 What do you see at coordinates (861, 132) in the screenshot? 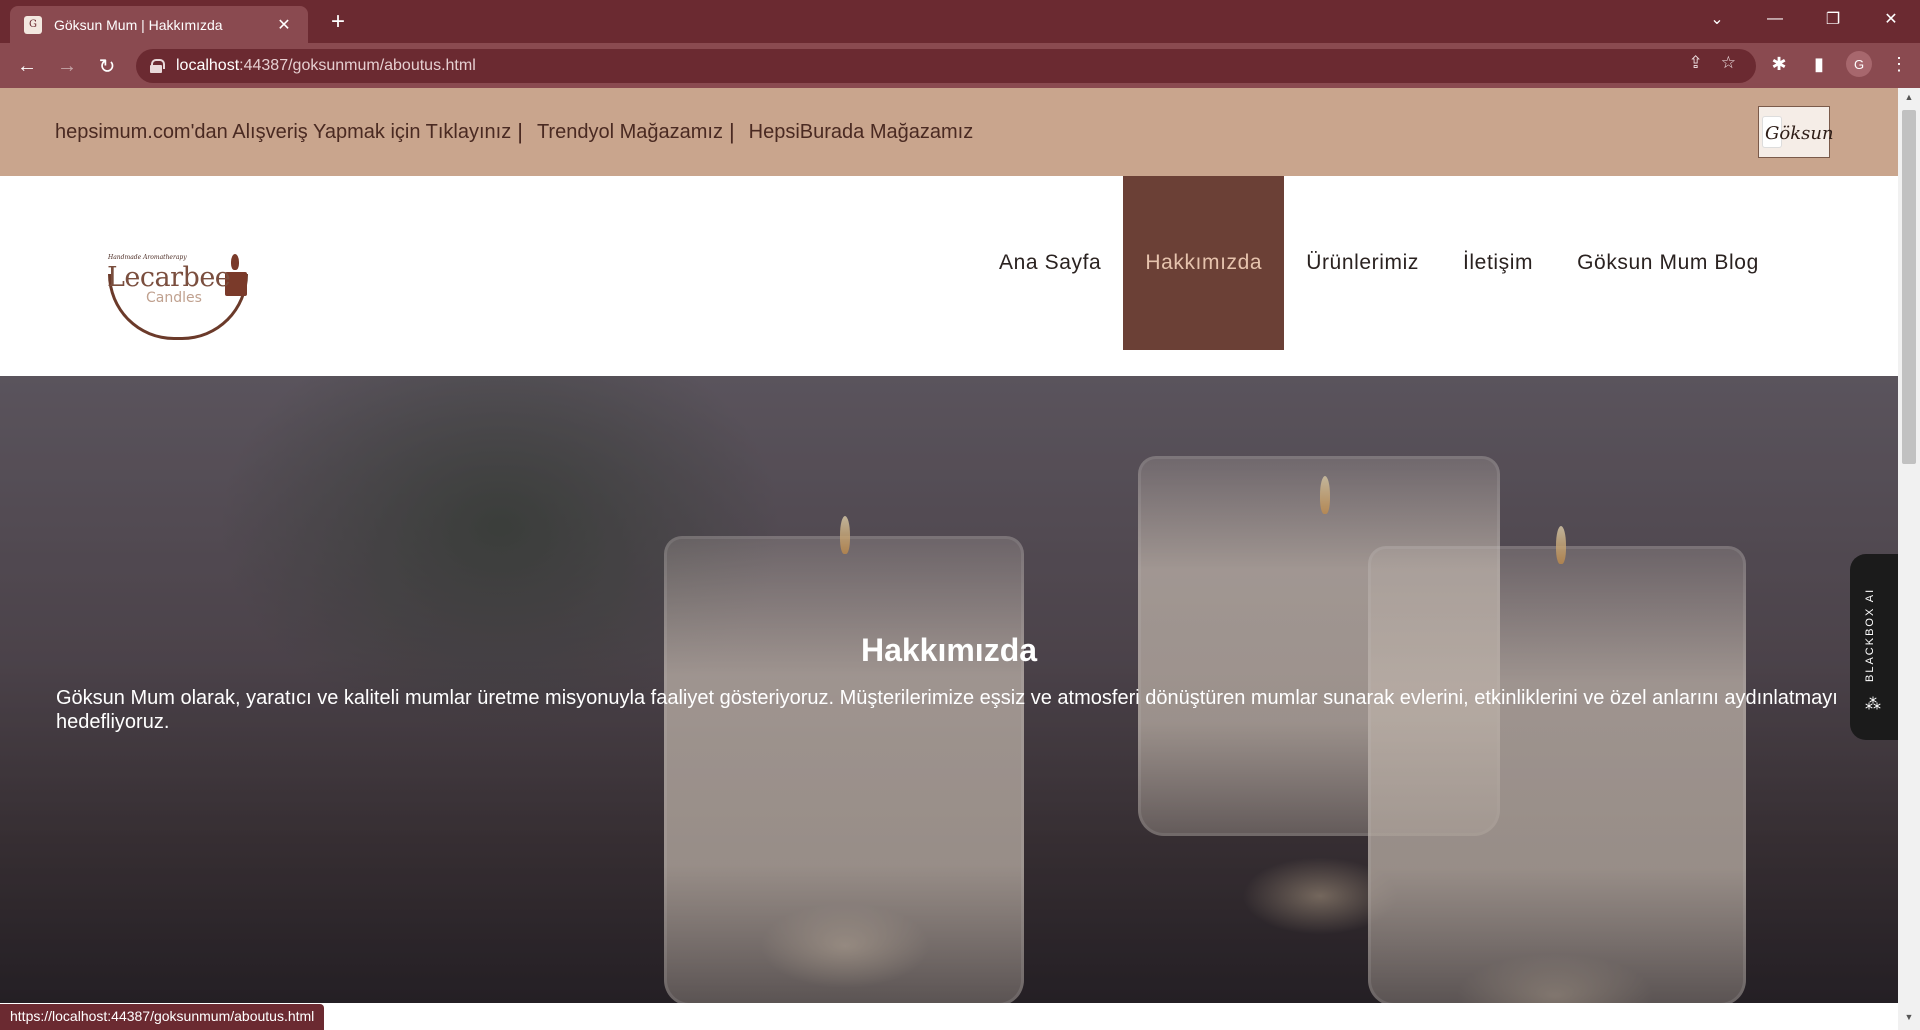
I see `hepsiburada-link: HepsiBurada Mağazamız` at bounding box center [861, 132].